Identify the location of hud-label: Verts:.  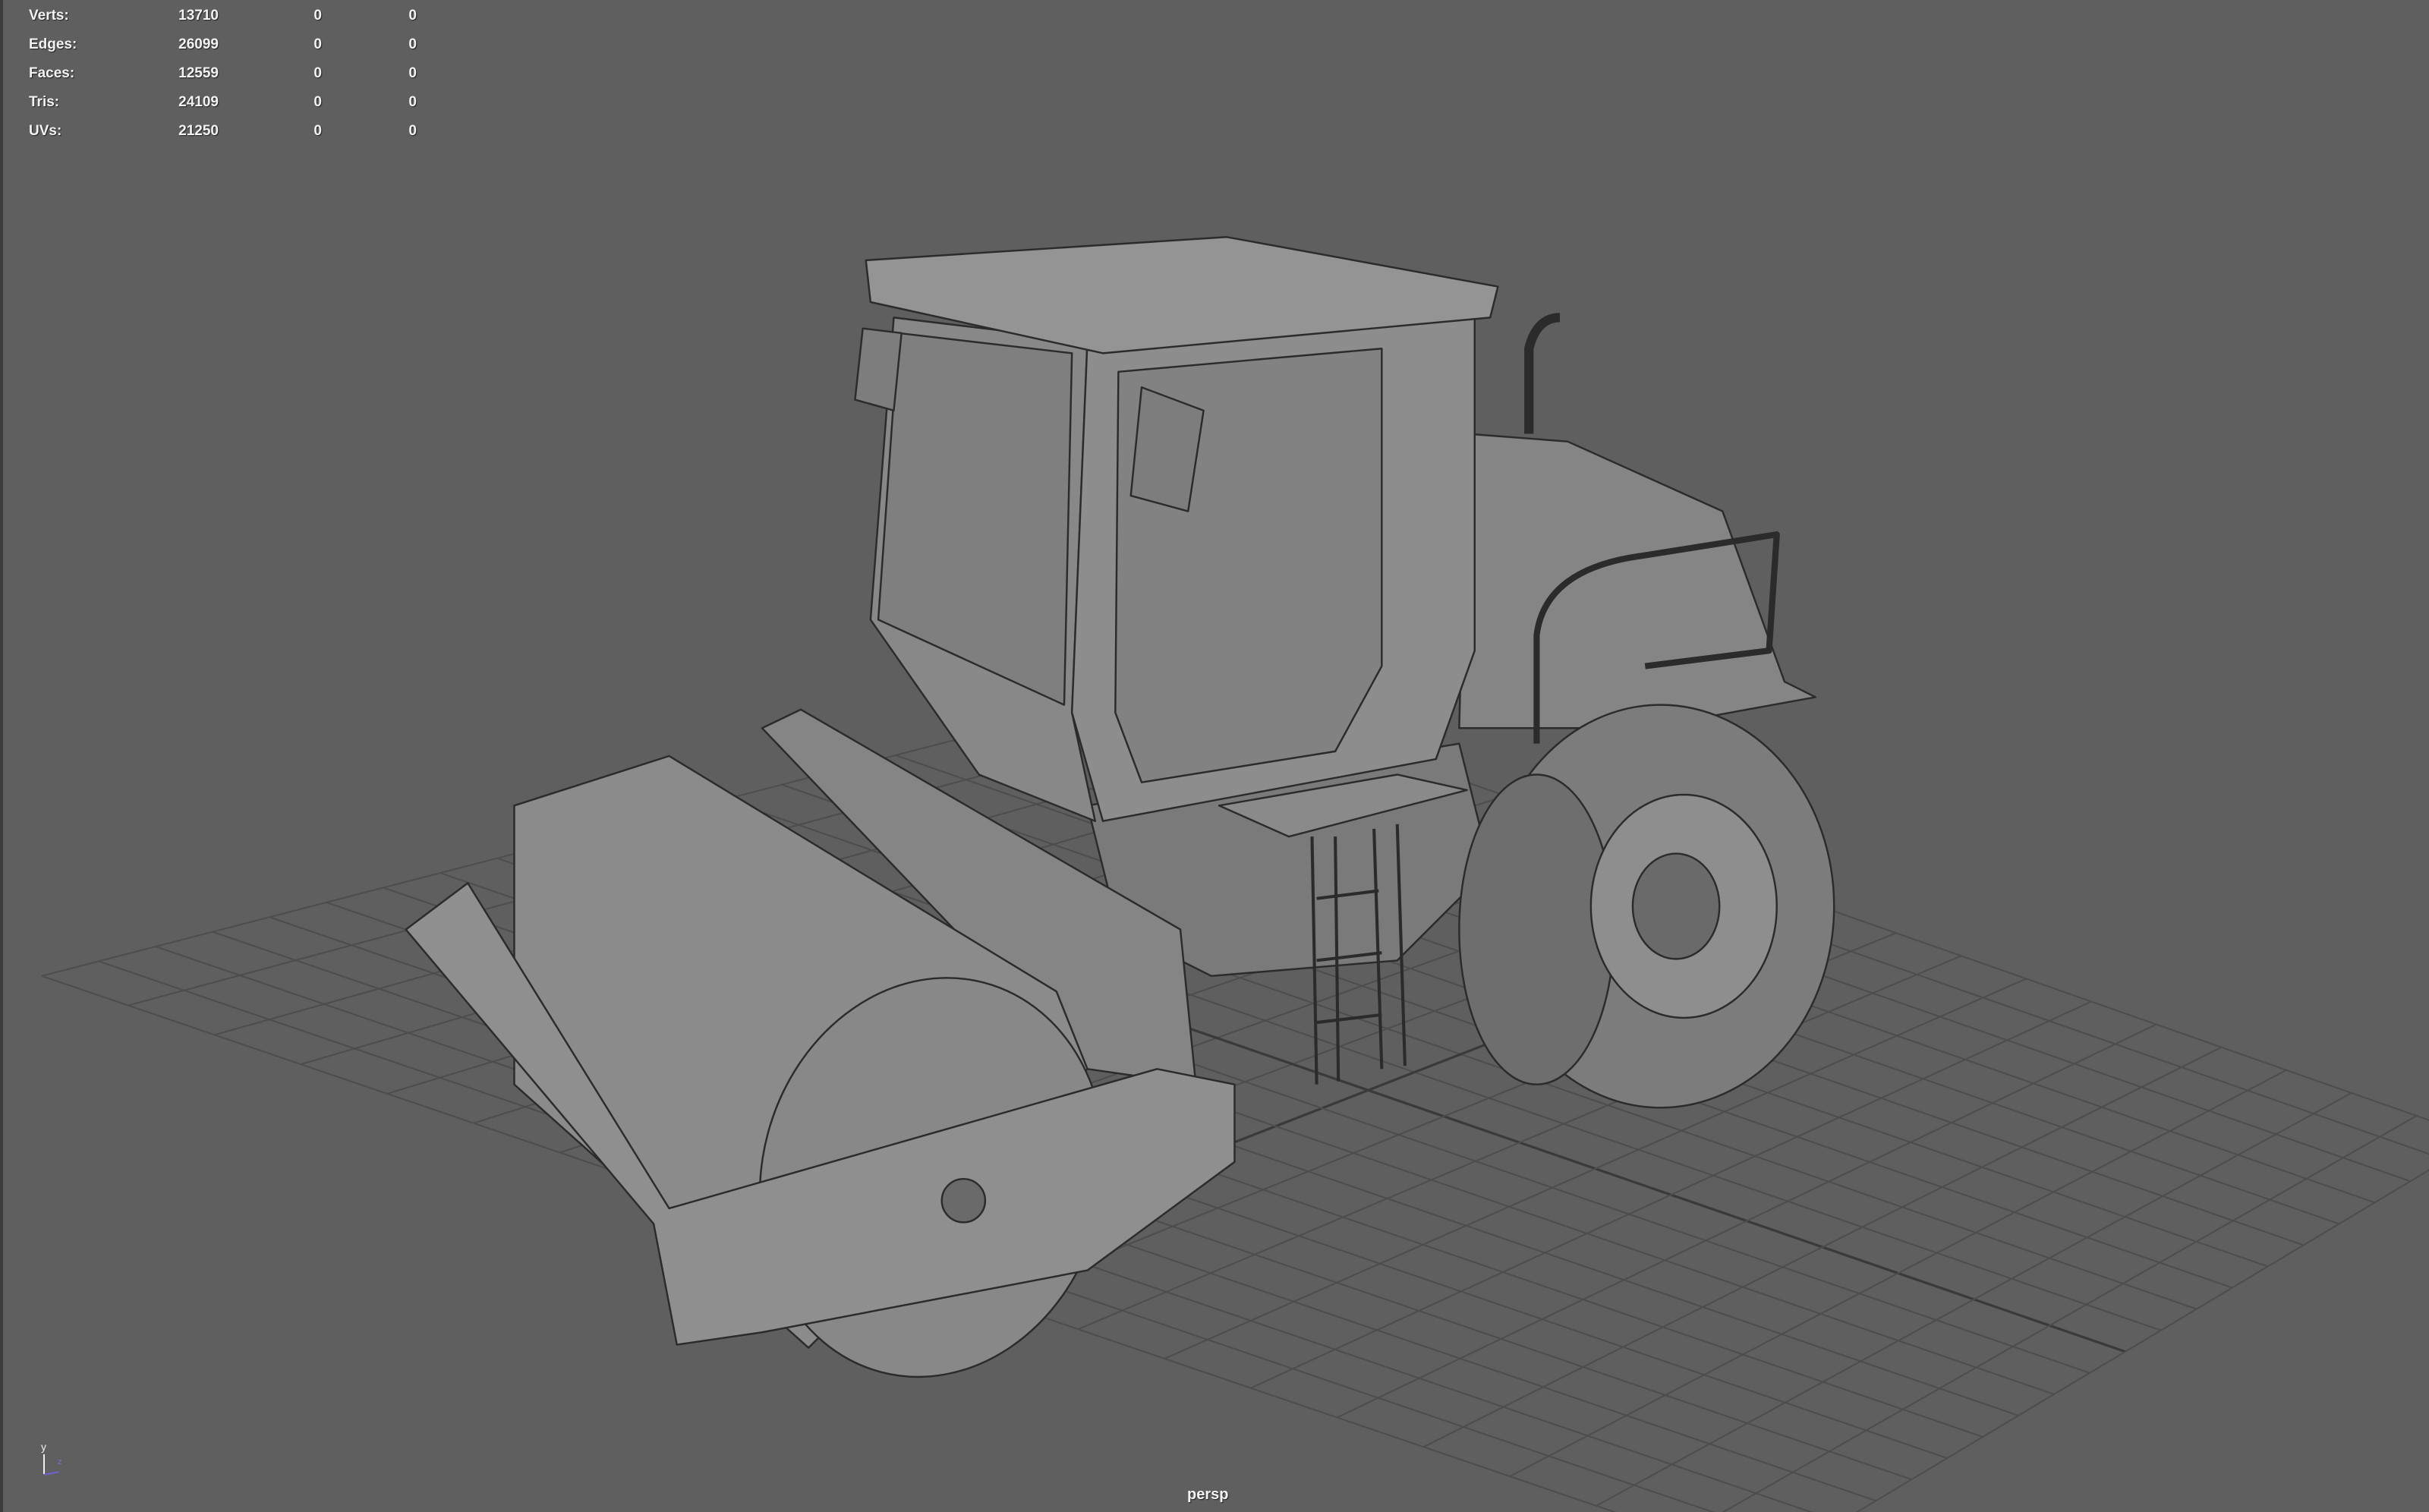
(49, 16).